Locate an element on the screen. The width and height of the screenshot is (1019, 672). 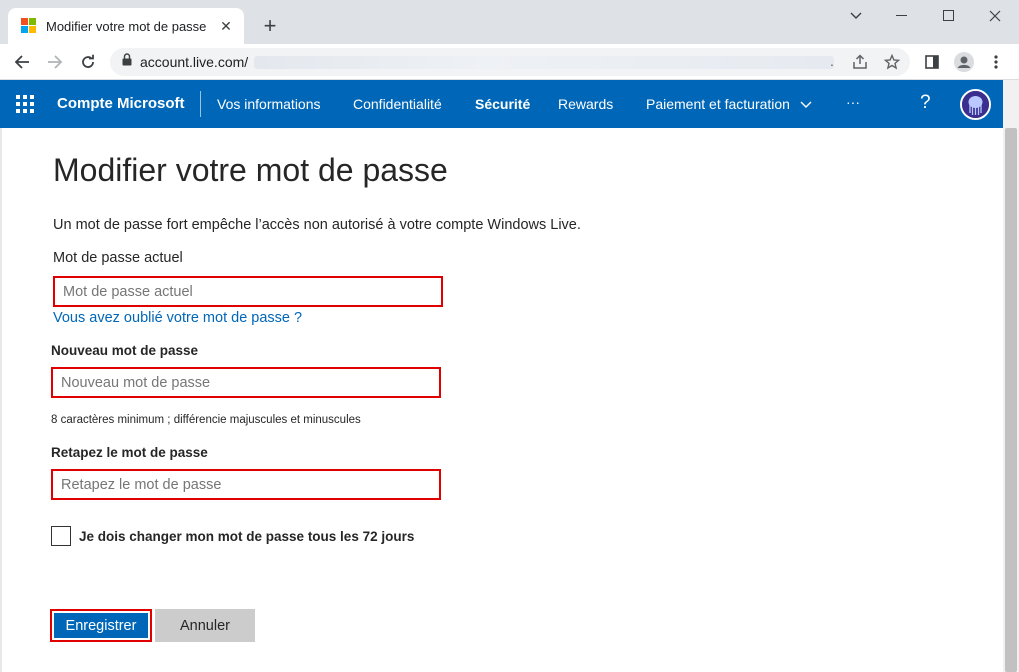
cancel-button: Annuler is located at coordinates (205, 625).